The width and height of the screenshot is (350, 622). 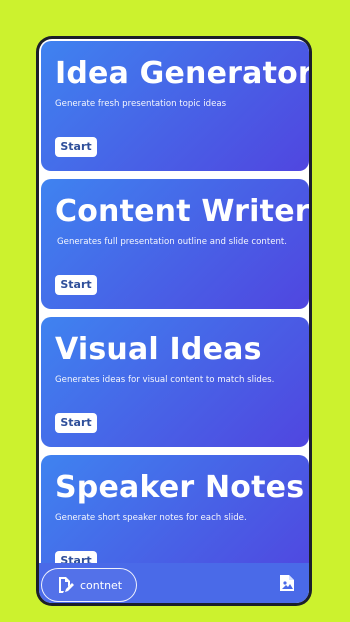 I want to click on bottom-navigation-bar: contnet, so click(x=174, y=583).